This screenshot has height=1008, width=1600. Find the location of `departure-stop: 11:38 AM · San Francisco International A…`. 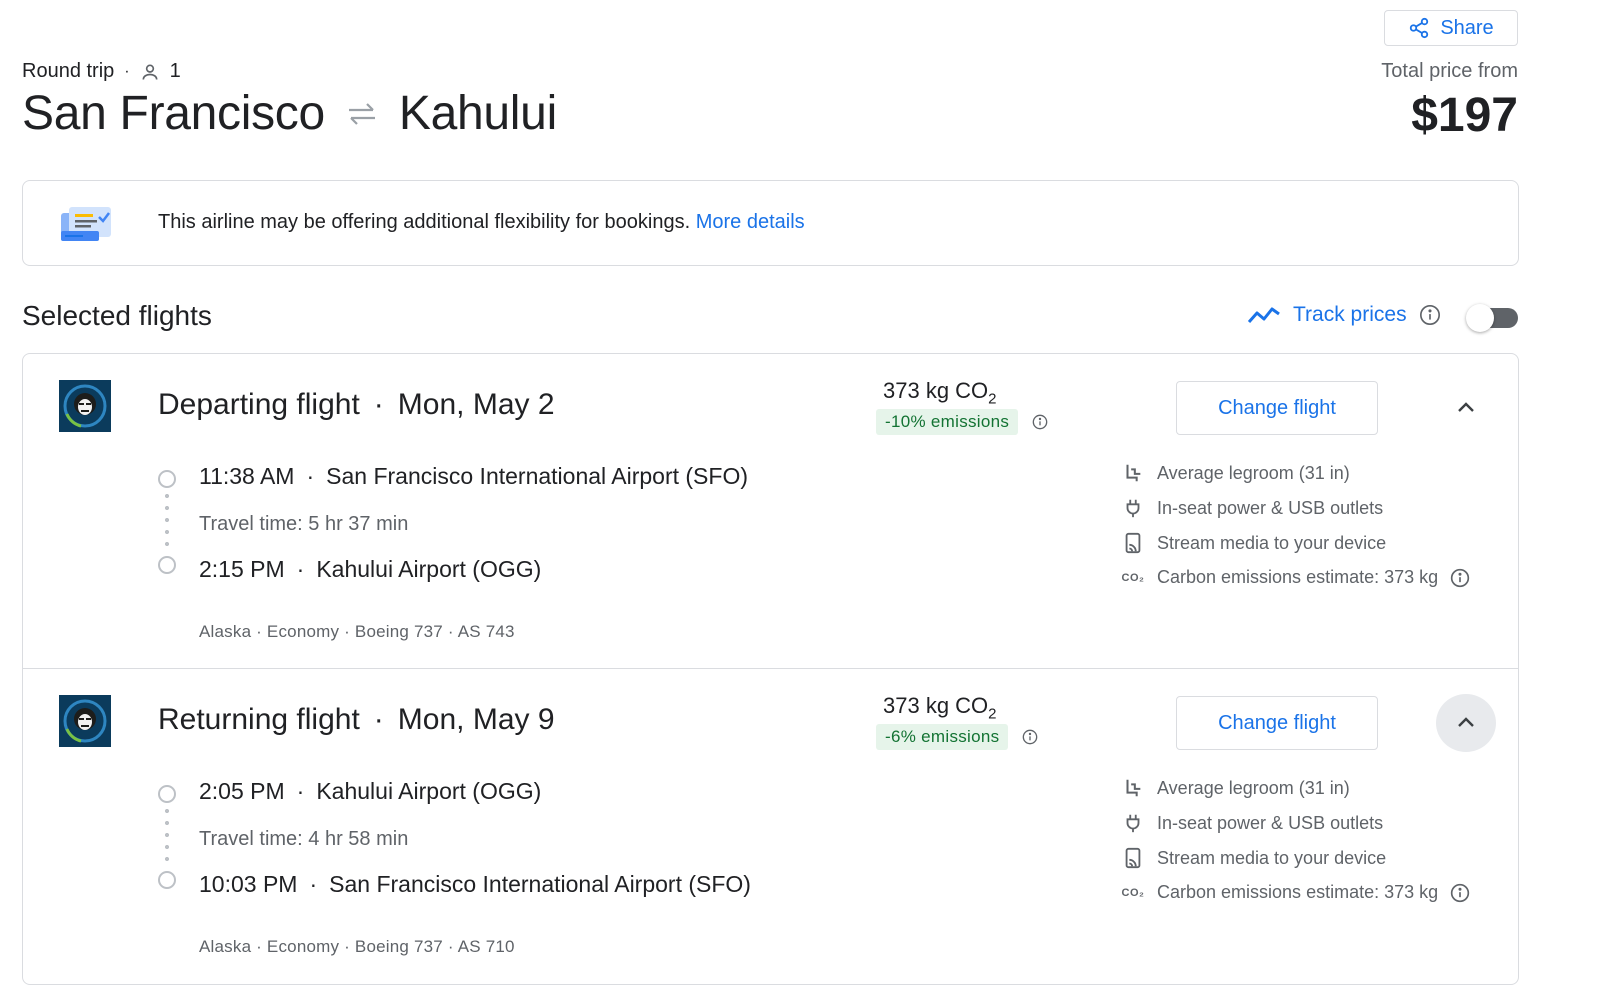

departure-stop: 11:38 AM · San Francisco International A… is located at coordinates (473, 476).